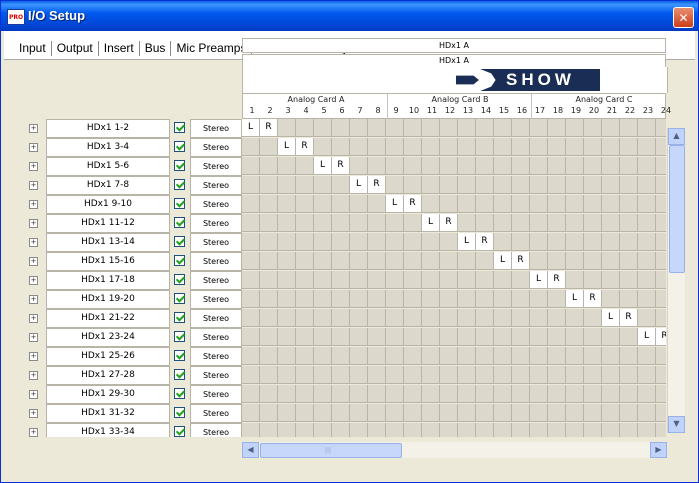 This screenshot has width=699, height=483. I want to click on path-name-field: HDx1 11-12, so click(108, 223).